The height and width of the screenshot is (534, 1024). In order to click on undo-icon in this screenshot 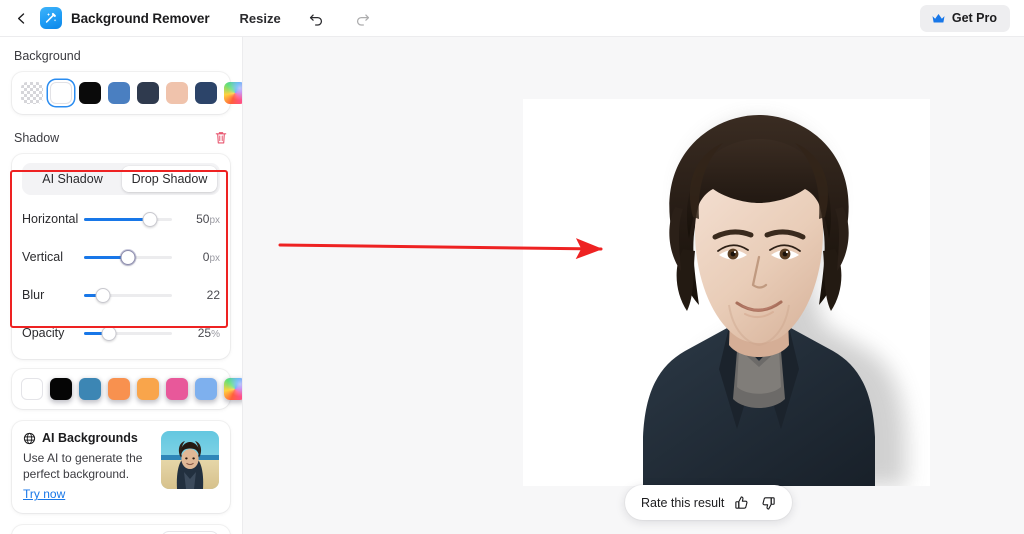, I will do `click(316, 19)`.